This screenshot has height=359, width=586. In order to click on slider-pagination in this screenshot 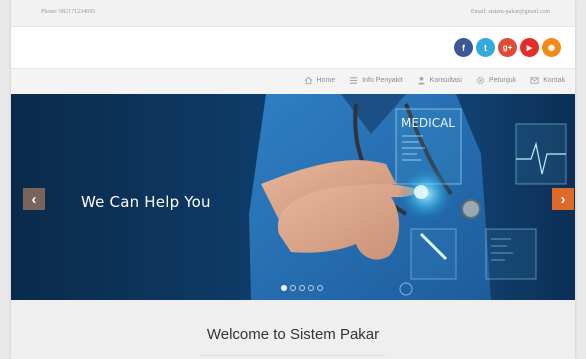, I will do `click(302, 288)`.